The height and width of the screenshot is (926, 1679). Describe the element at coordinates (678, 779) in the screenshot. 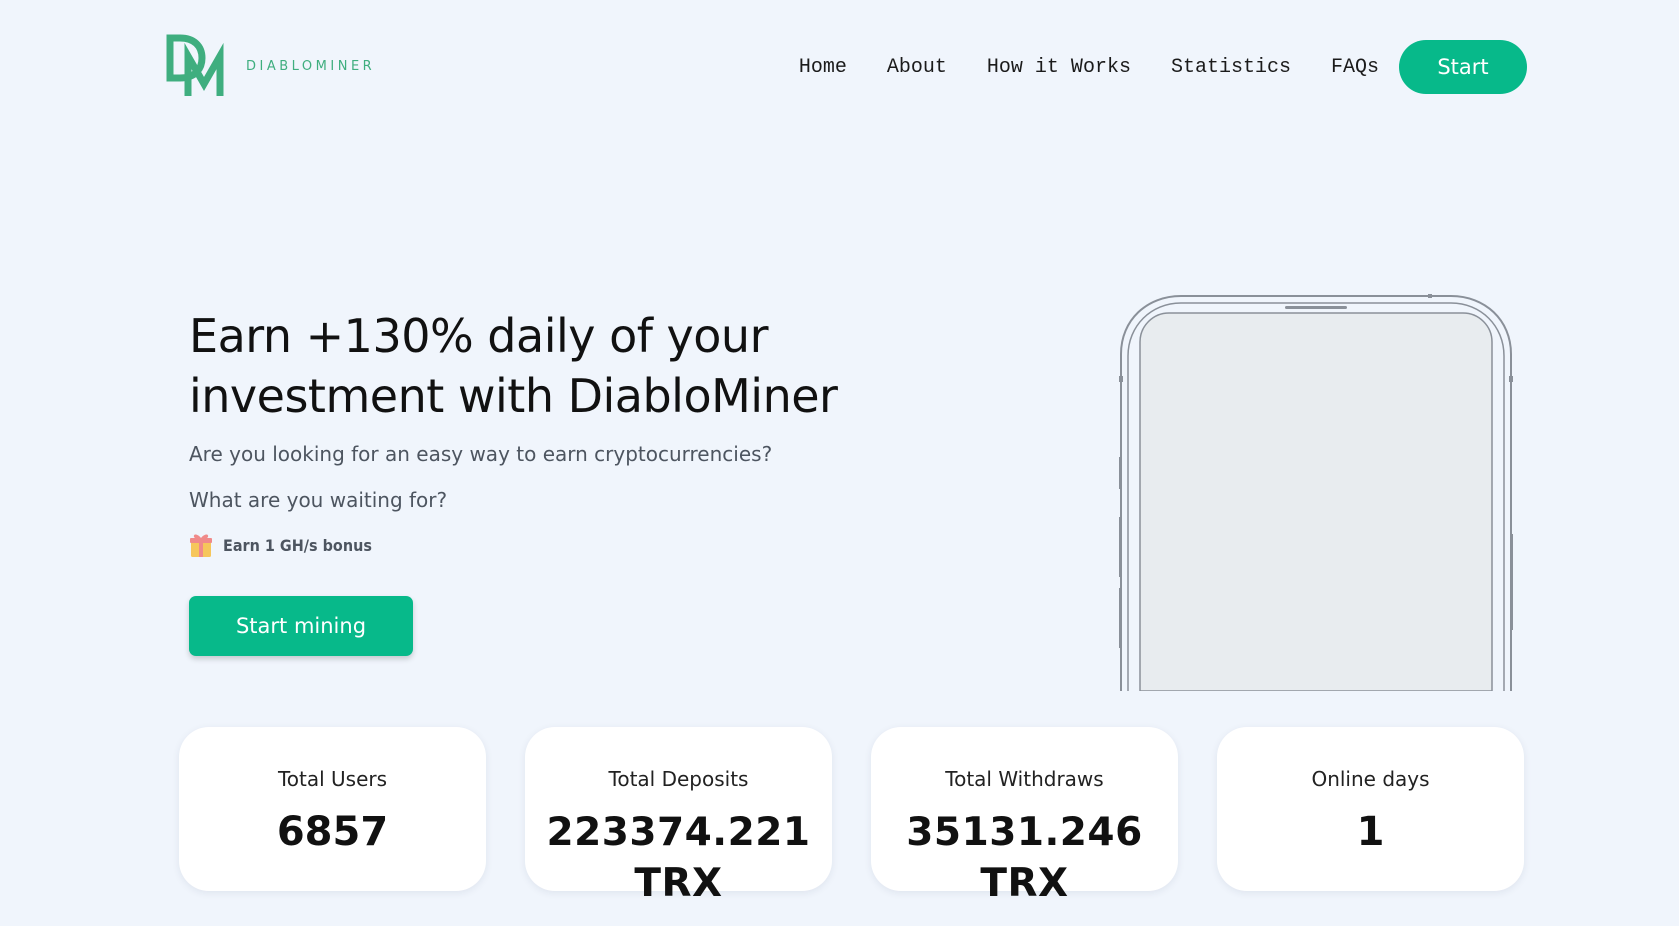

I see `stat-label: Total Deposits` at that location.